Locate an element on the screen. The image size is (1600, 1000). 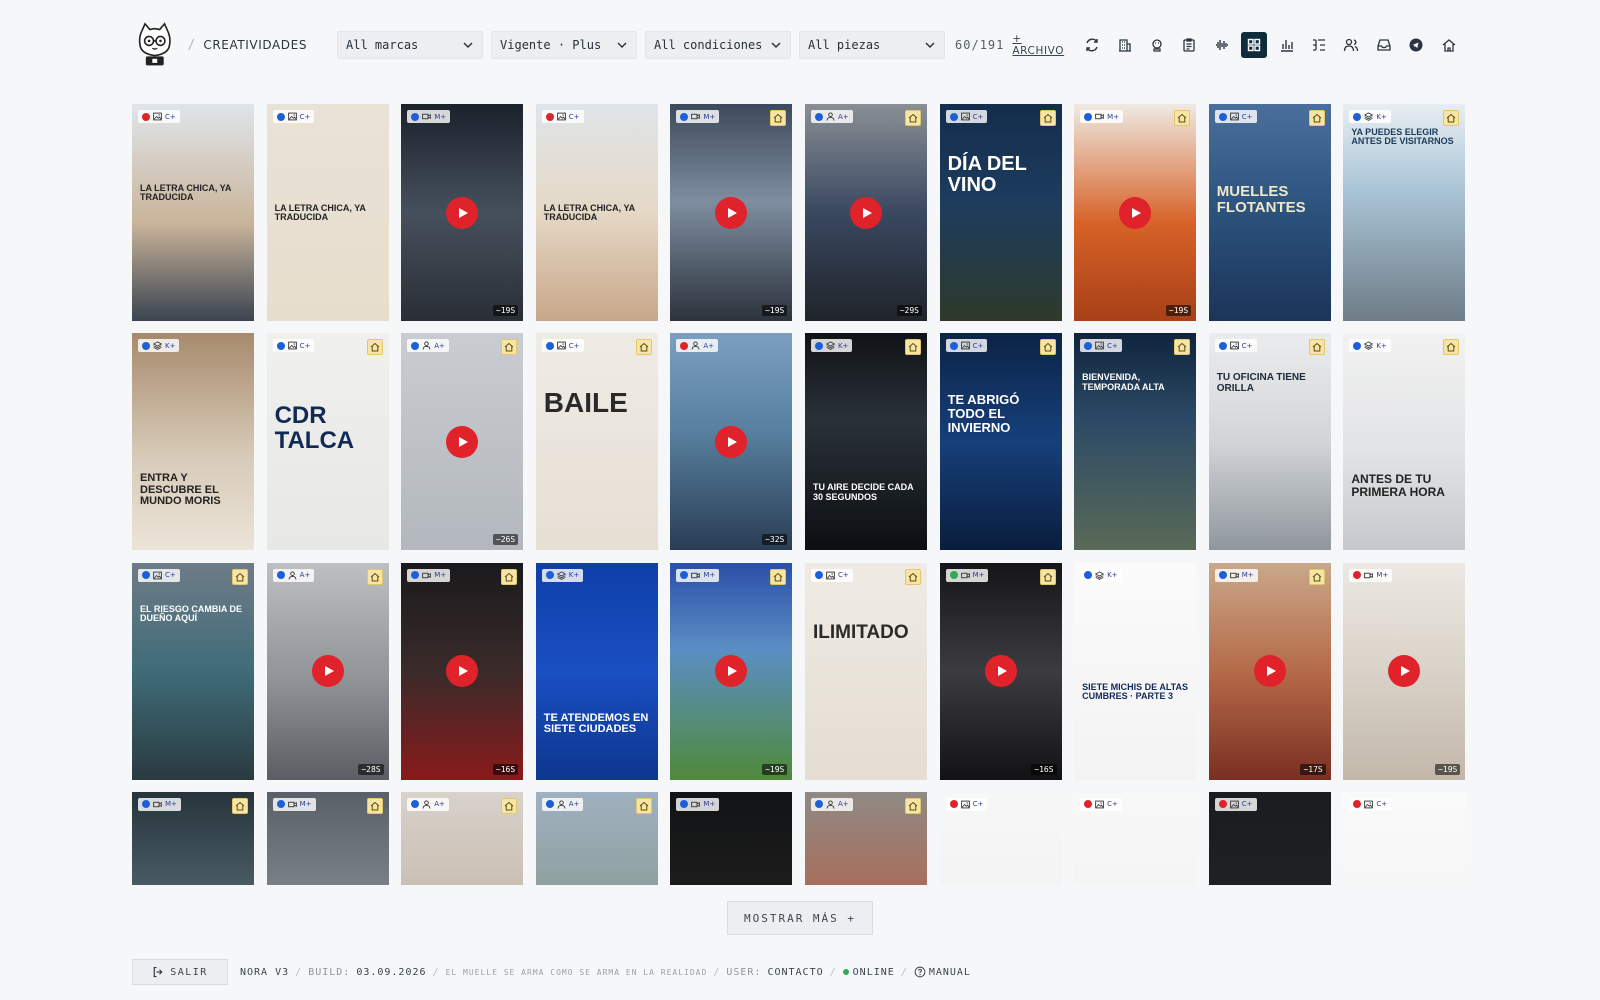
creative-card: C+ CDR TALCA is located at coordinates (327, 442).